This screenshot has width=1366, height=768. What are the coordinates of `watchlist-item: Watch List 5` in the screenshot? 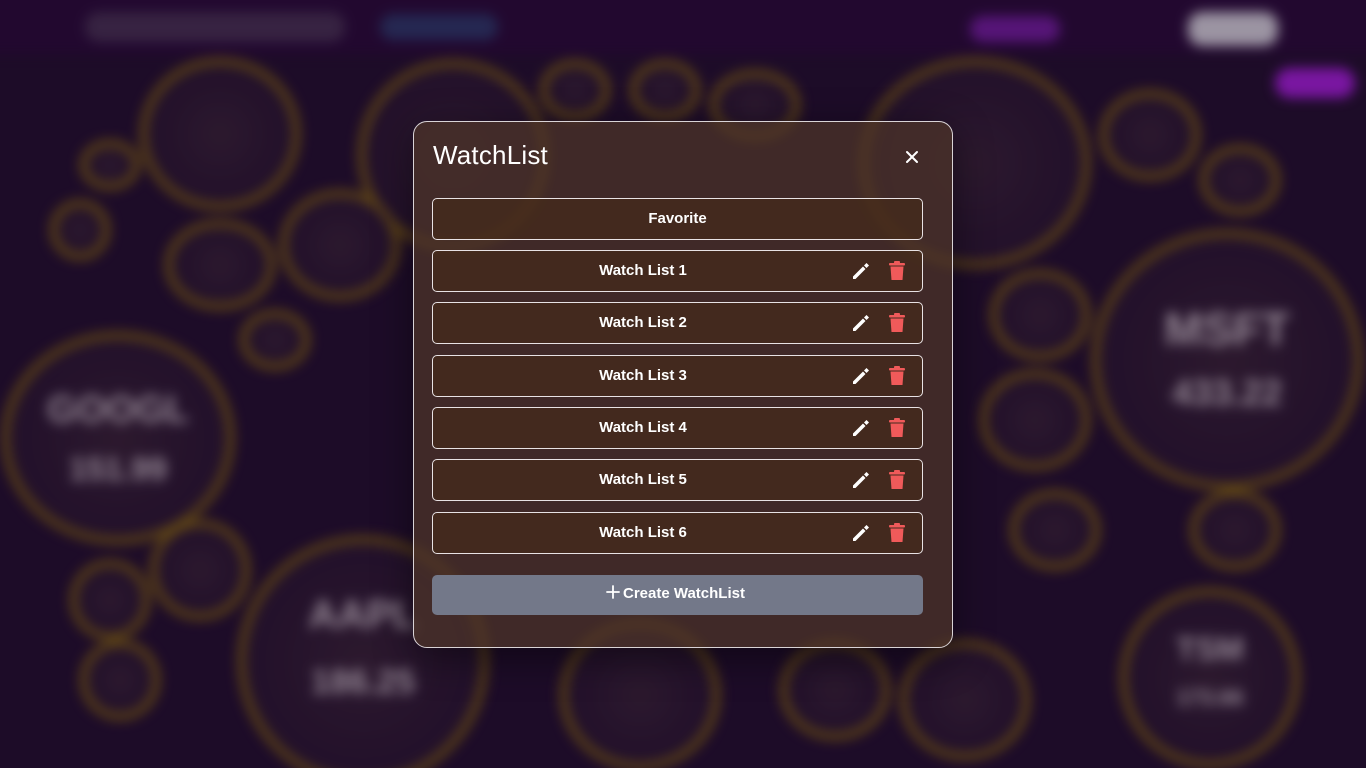 It's located at (677, 480).